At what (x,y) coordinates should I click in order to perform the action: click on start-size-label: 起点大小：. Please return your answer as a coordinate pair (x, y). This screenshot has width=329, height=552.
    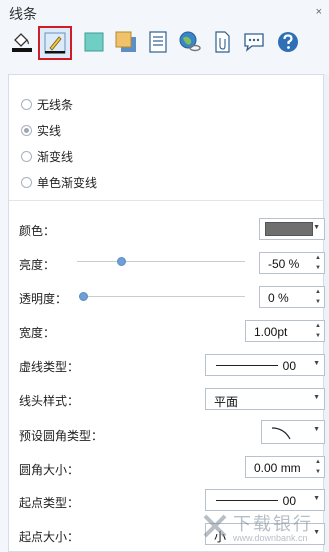
    Looking at the image, I should click on (49, 537).